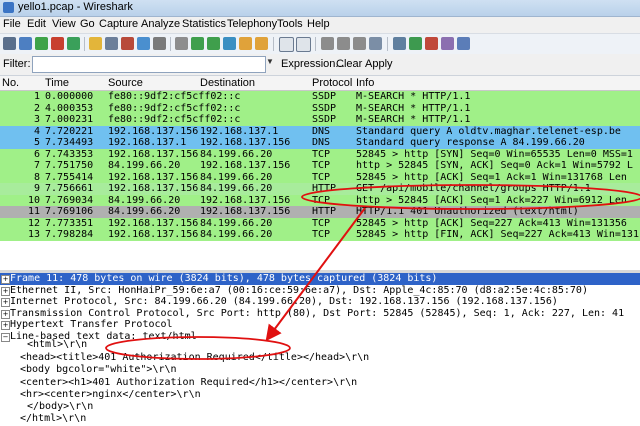  Describe the element at coordinates (365, 83) in the screenshot. I see `column-info: Info` at that location.